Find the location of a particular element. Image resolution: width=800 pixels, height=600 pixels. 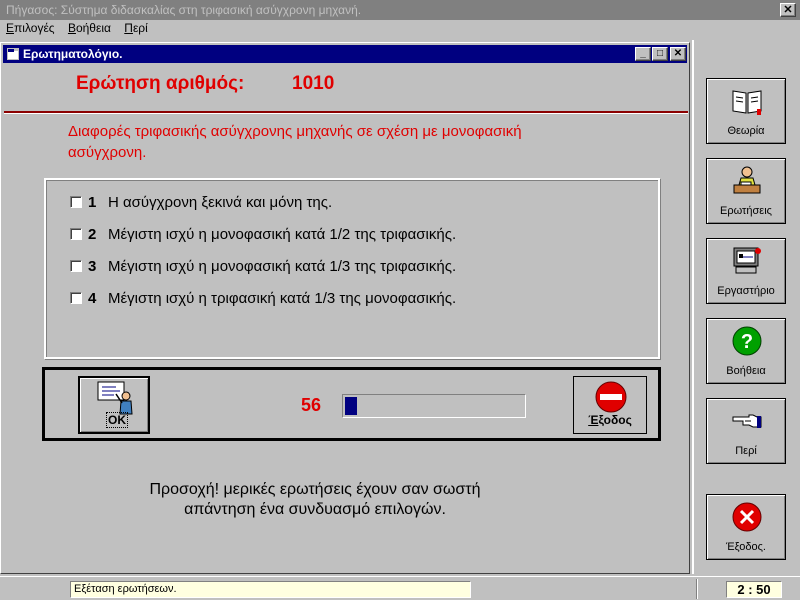

exit-label: Έξοδος is located at coordinates (610, 420).